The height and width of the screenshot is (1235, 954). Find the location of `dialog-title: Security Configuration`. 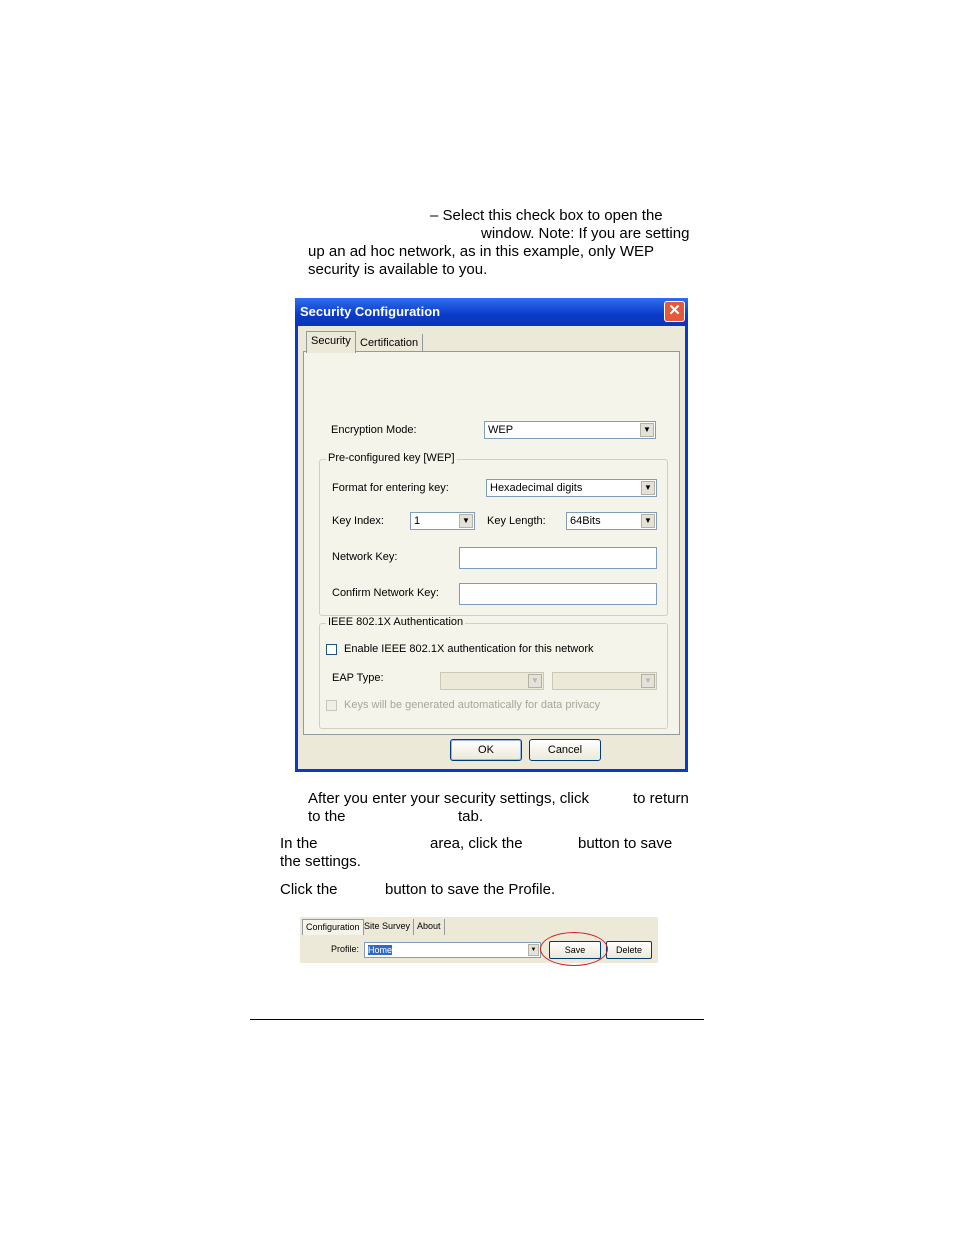

dialog-title: Security Configuration is located at coordinates (370, 311).